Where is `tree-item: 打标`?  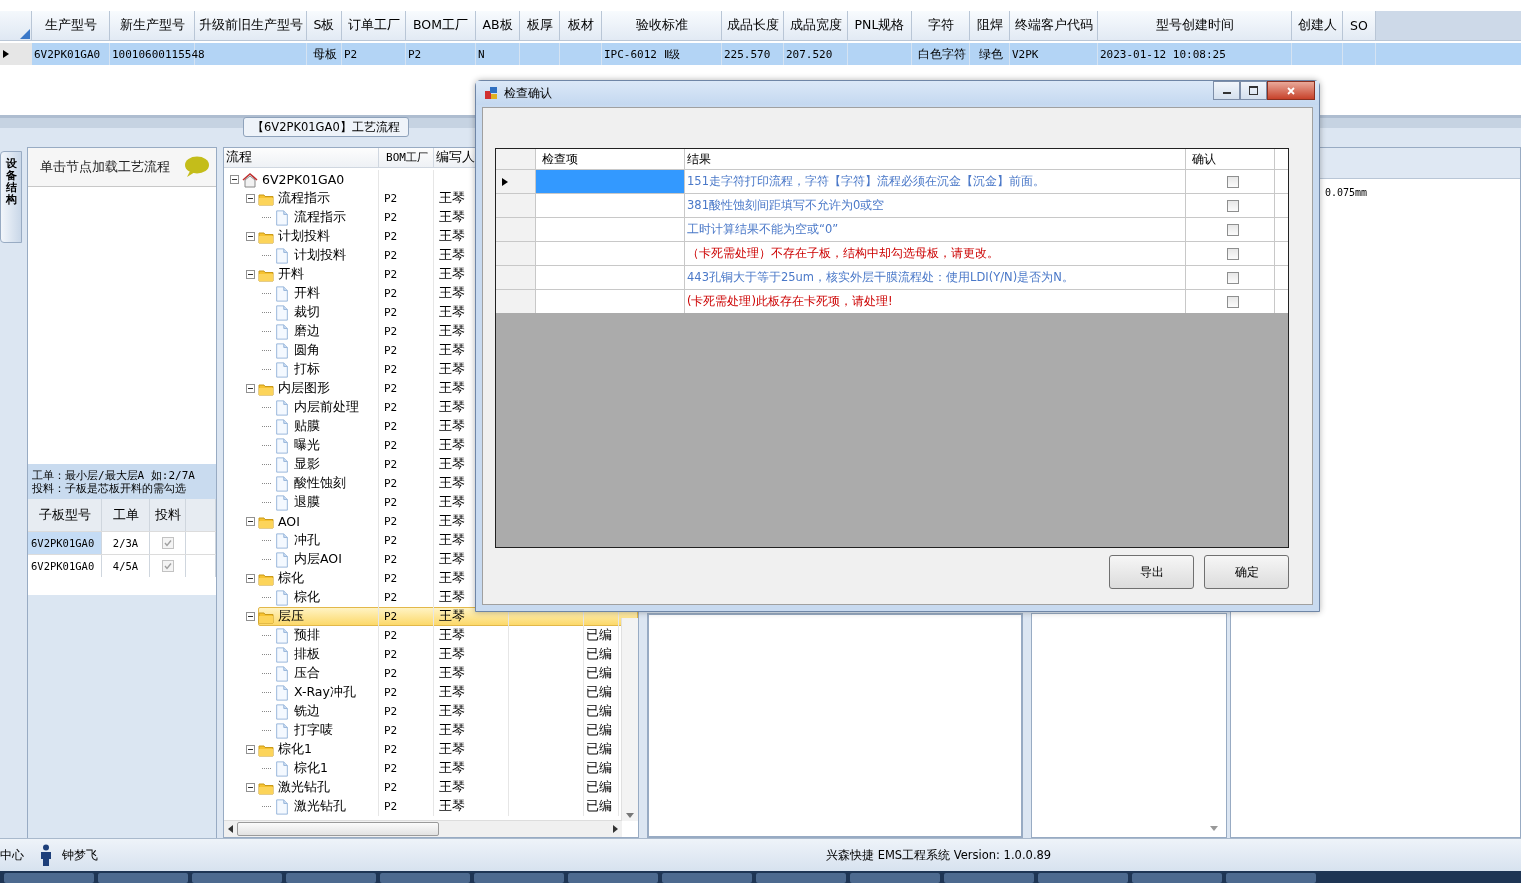 tree-item: 打标 is located at coordinates (307, 369).